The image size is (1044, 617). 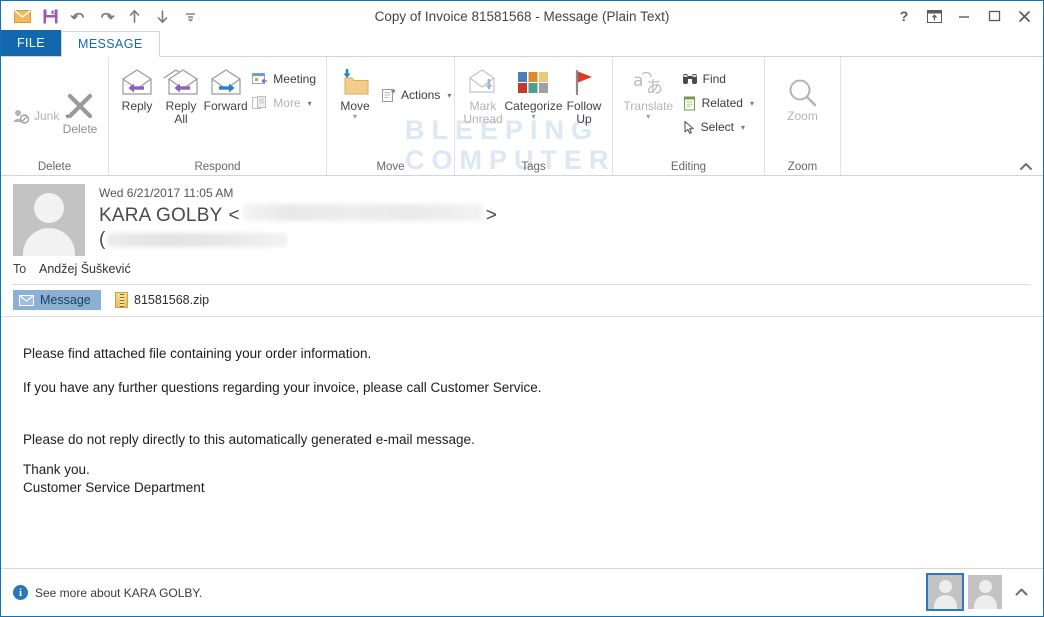 I want to click on message-date: Wed 6/21/2017 11:05 AM, so click(x=166, y=193).